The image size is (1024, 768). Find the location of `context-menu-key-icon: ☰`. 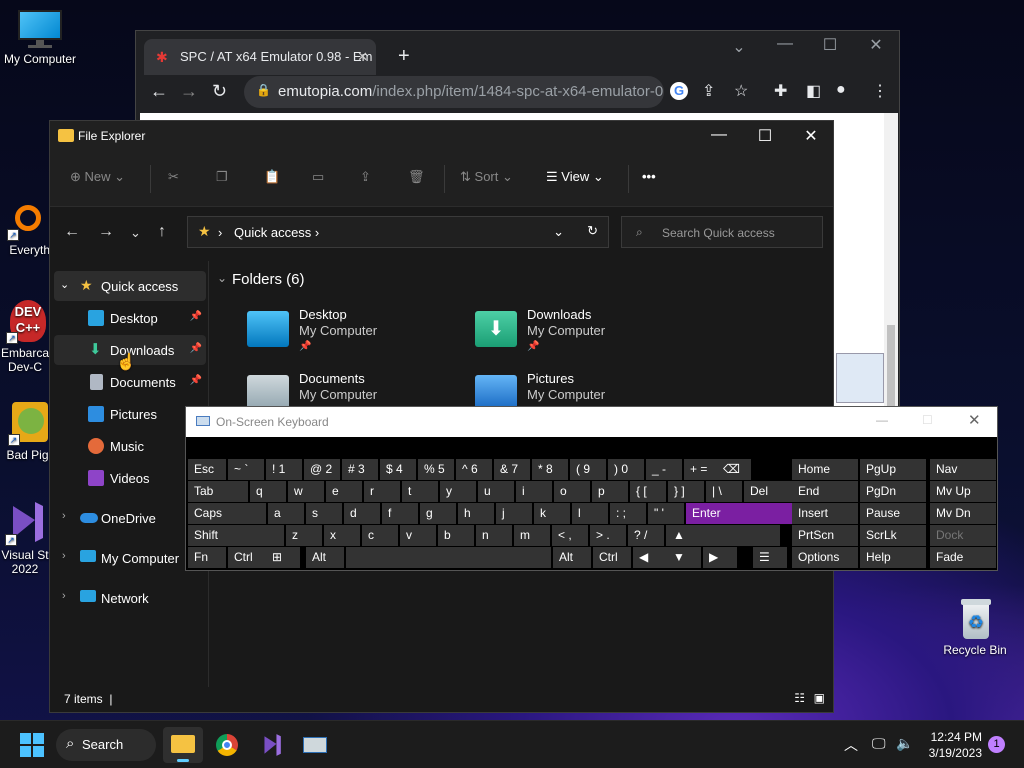

context-menu-key-icon: ☰ is located at coordinates (770, 557).